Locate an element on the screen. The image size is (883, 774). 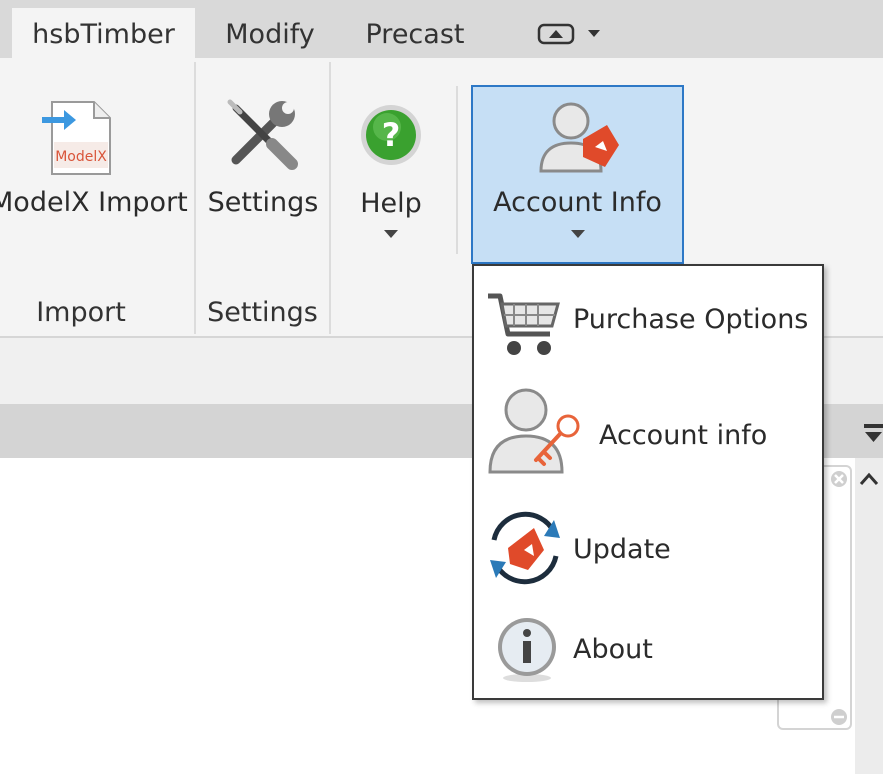
chevron-up-icon is located at coordinates (869, 479).